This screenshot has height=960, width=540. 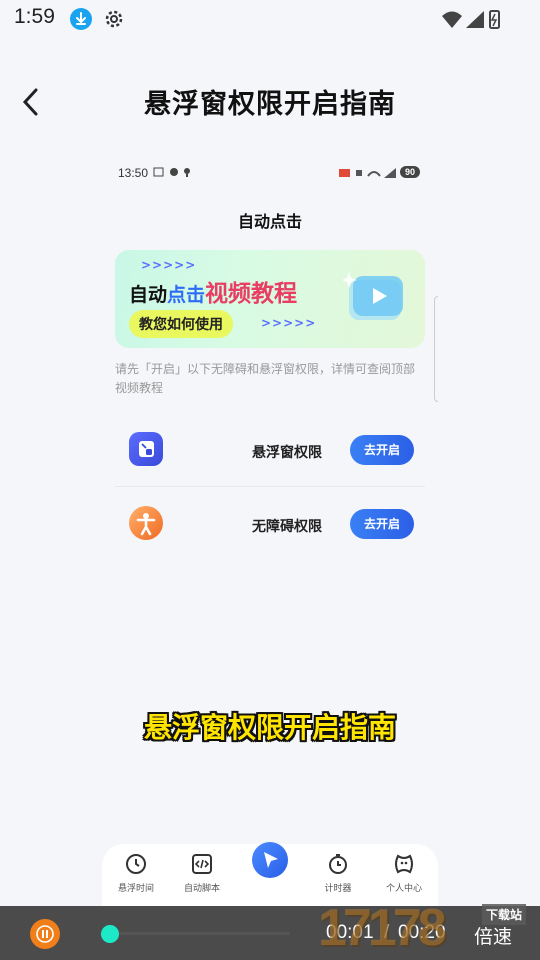 What do you see at coordinates (504, 914) in the screenshot?
I see `watermark-tag: 下载站` at bounding box center [504, 914].